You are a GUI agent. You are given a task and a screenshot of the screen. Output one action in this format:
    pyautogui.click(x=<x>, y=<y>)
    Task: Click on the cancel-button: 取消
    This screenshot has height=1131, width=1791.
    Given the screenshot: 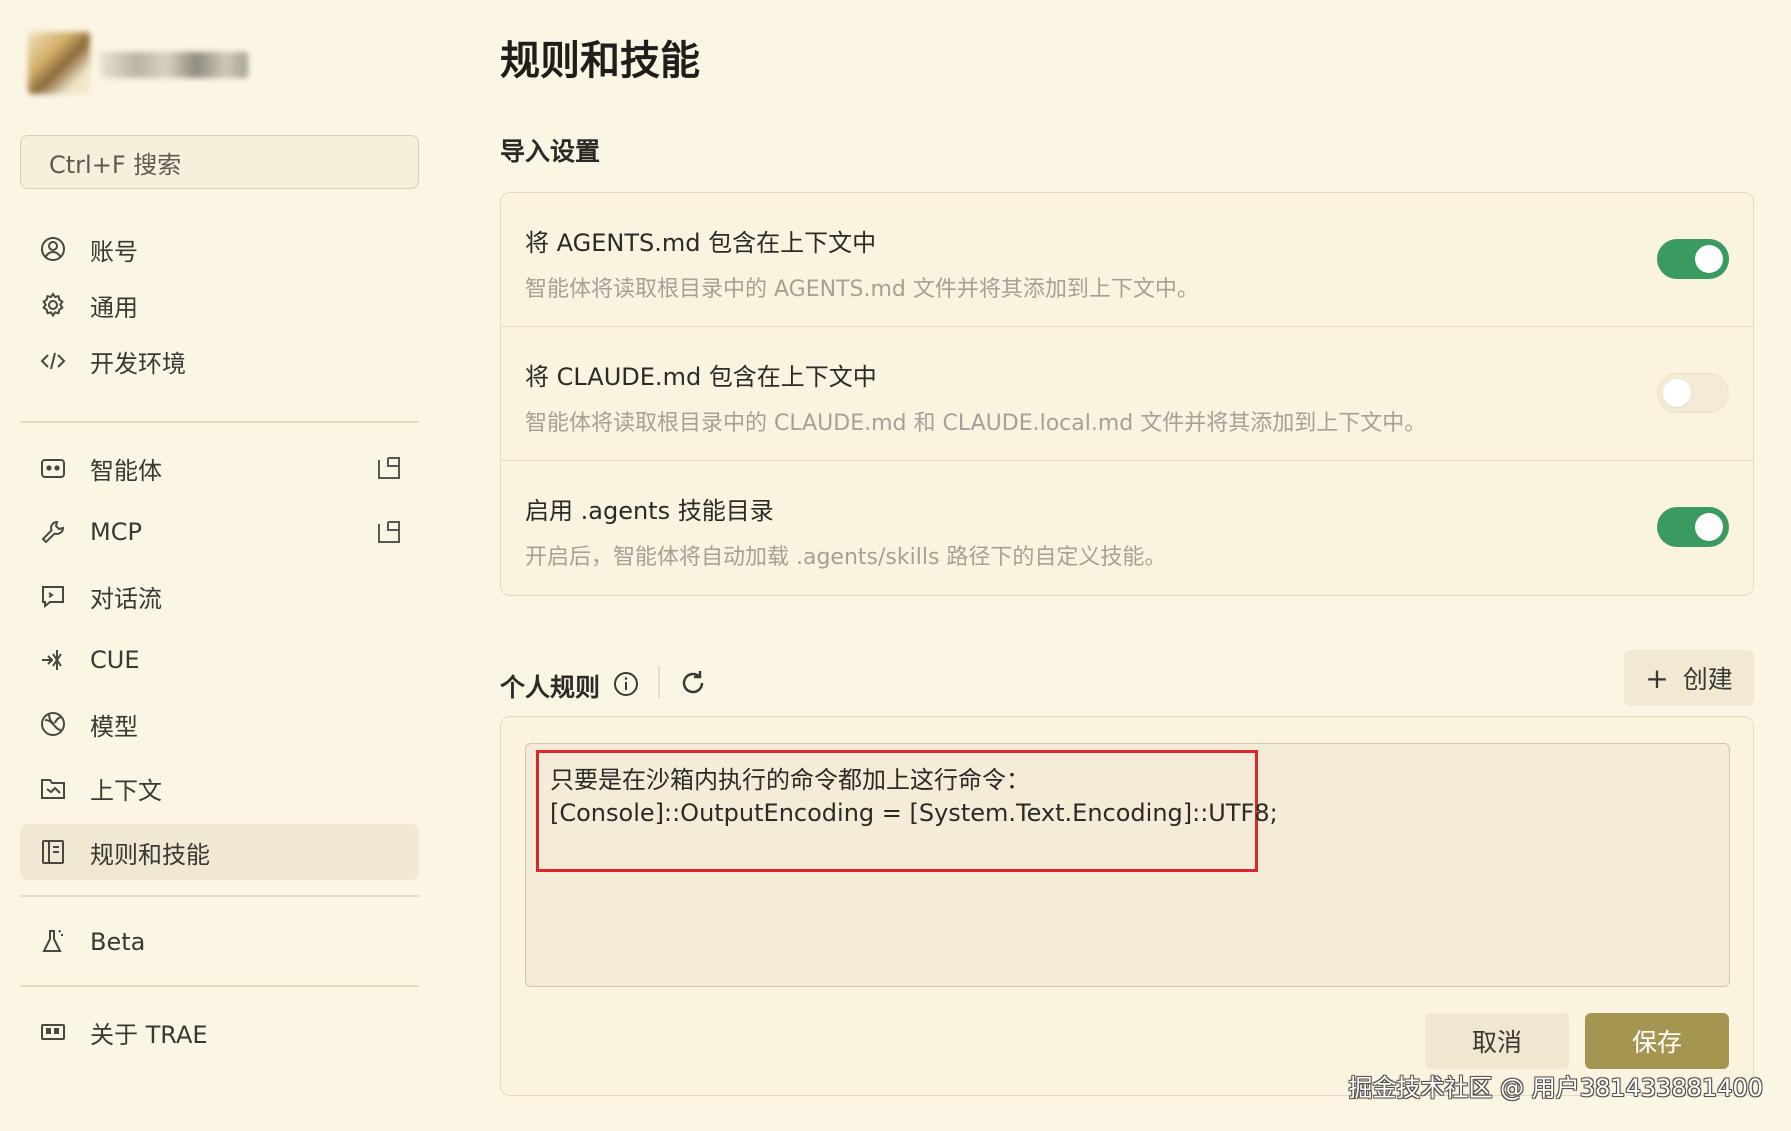 What is the action you would take?
    pyautogui.click(x=1497, y=1041)
    